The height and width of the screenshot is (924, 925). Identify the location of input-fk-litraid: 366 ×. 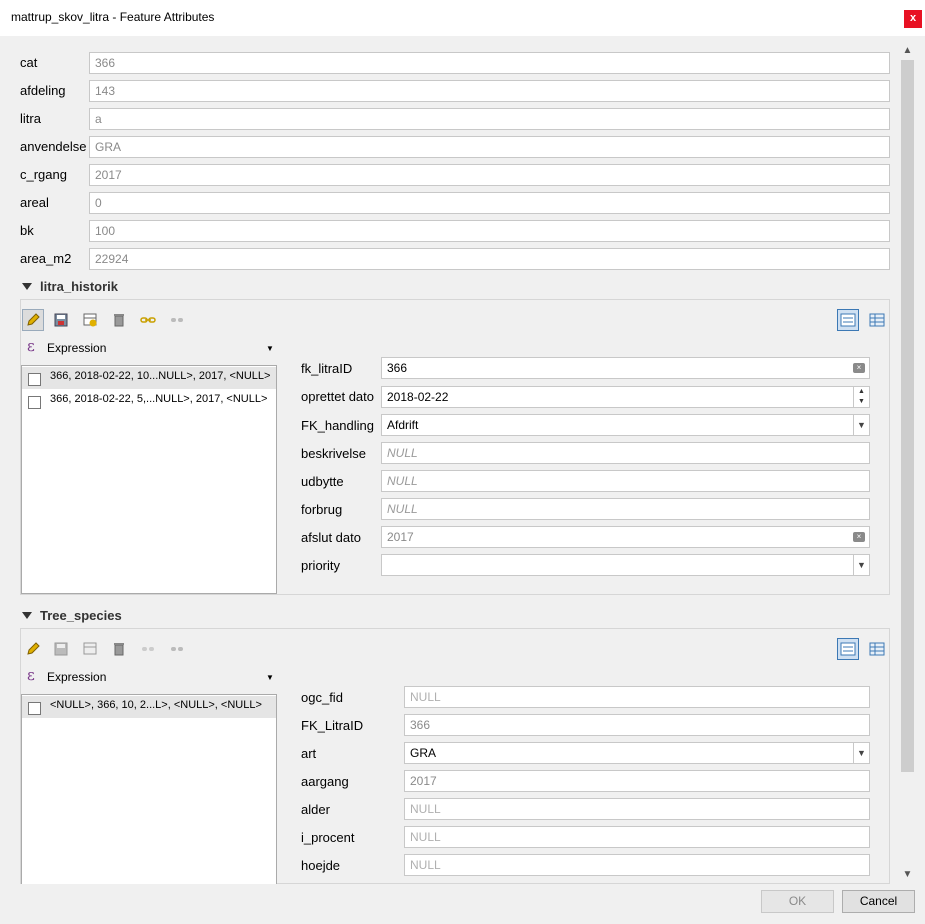
(625, 368).